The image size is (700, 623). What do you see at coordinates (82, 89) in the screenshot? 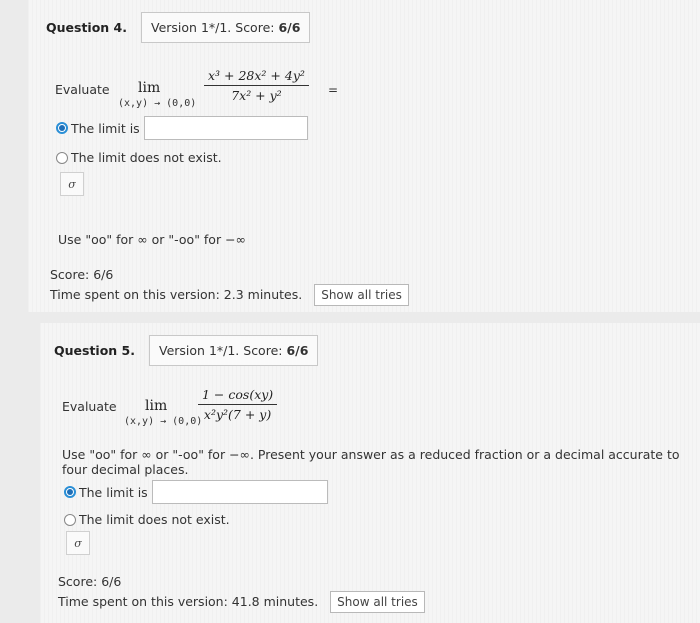
I see `question-4-evaluate-label: Evaluate` at bounding box center [82, 89].